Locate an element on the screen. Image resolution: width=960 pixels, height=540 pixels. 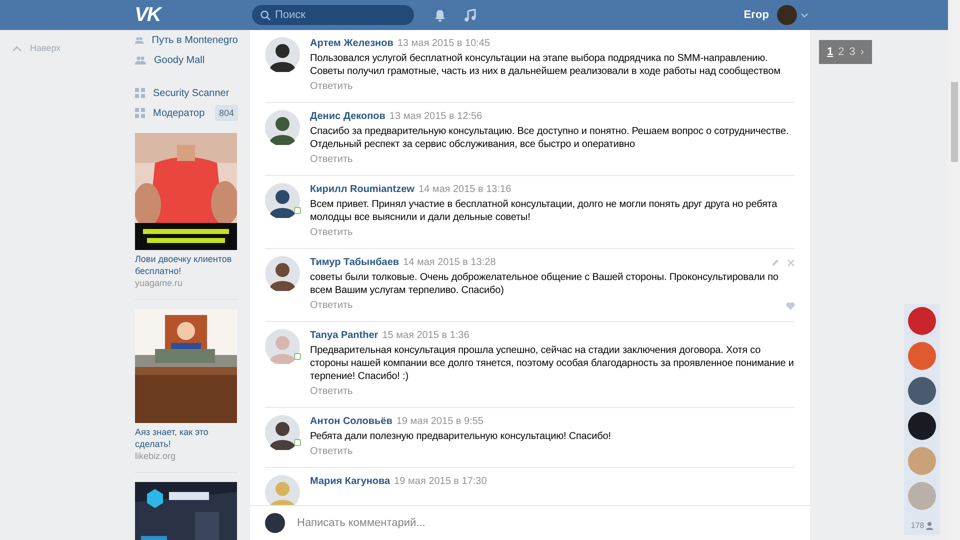
comment-date: 14 мая 2015 в 13:28 is located at coordinates (449, 262).